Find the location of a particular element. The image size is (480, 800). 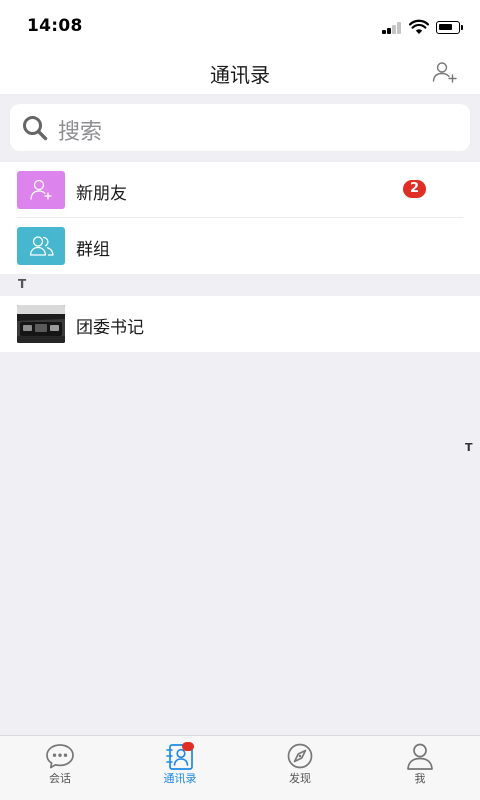

page-title: 通讯录 is located at coordinates (240, 75).